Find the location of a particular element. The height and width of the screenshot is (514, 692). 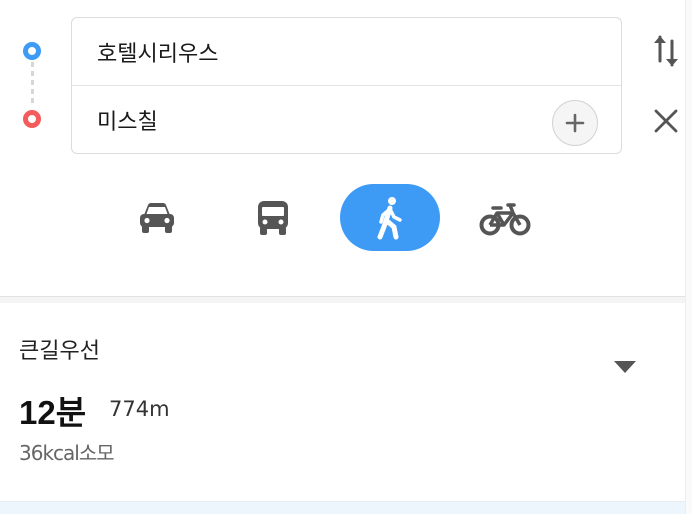

chevron-down-icon is located at coordinates (625, 367).